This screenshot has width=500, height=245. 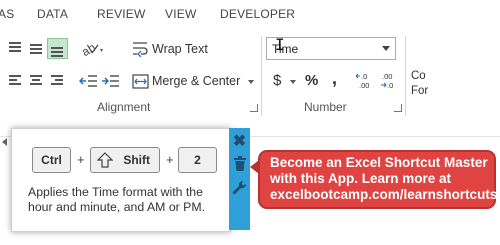 What do you see at coordinates (280, 44) in the screenshot?
I see `text-cursor-icon: I` at bounding box center [280, 44].